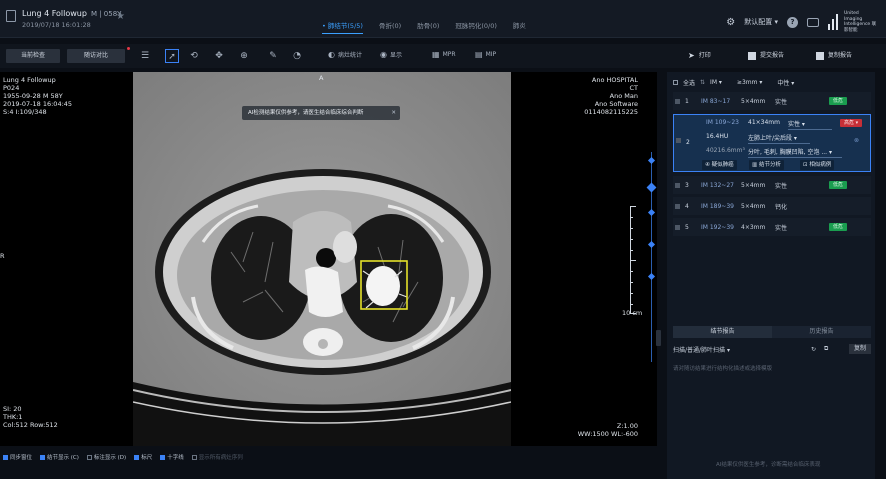 This screenshot has width=886, height=479. Describe the element at coordinates (813, 22) in the screenshot. I see `message-icon` at that location.